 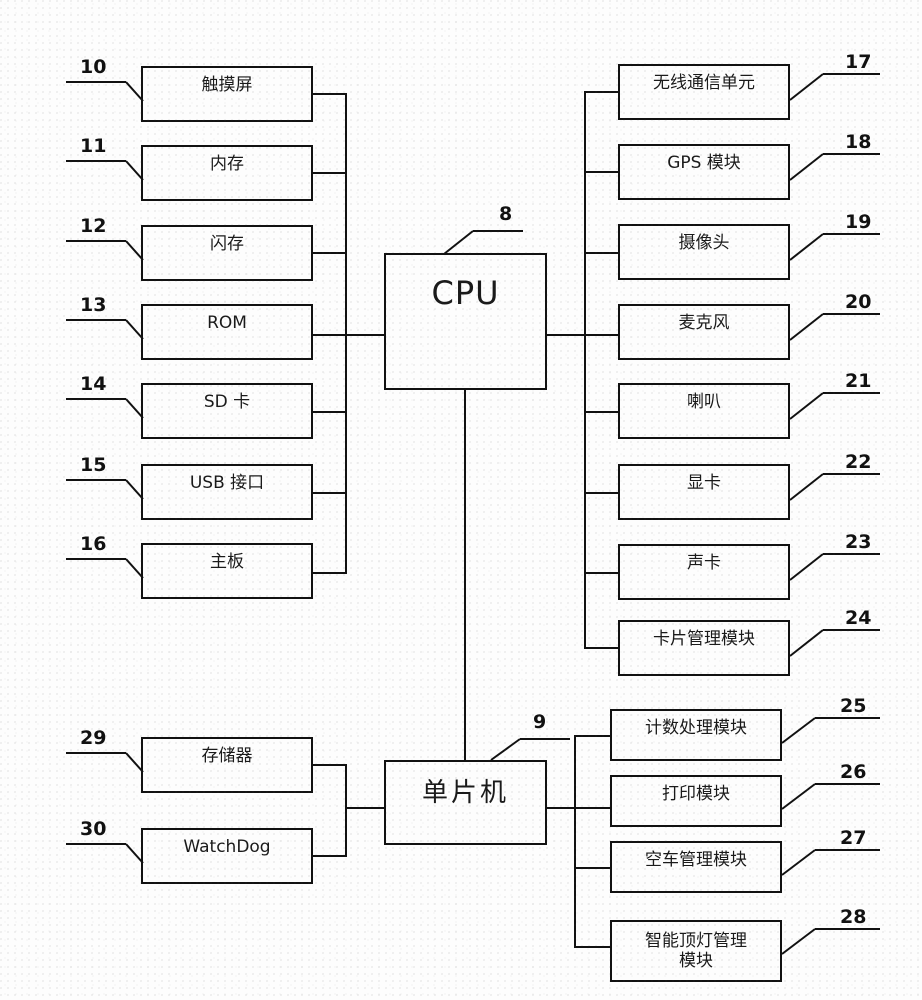 What do you see at coordinates (329, 253) in the screenshot?
I see `connector-flash` at bounding box center [329, 253].